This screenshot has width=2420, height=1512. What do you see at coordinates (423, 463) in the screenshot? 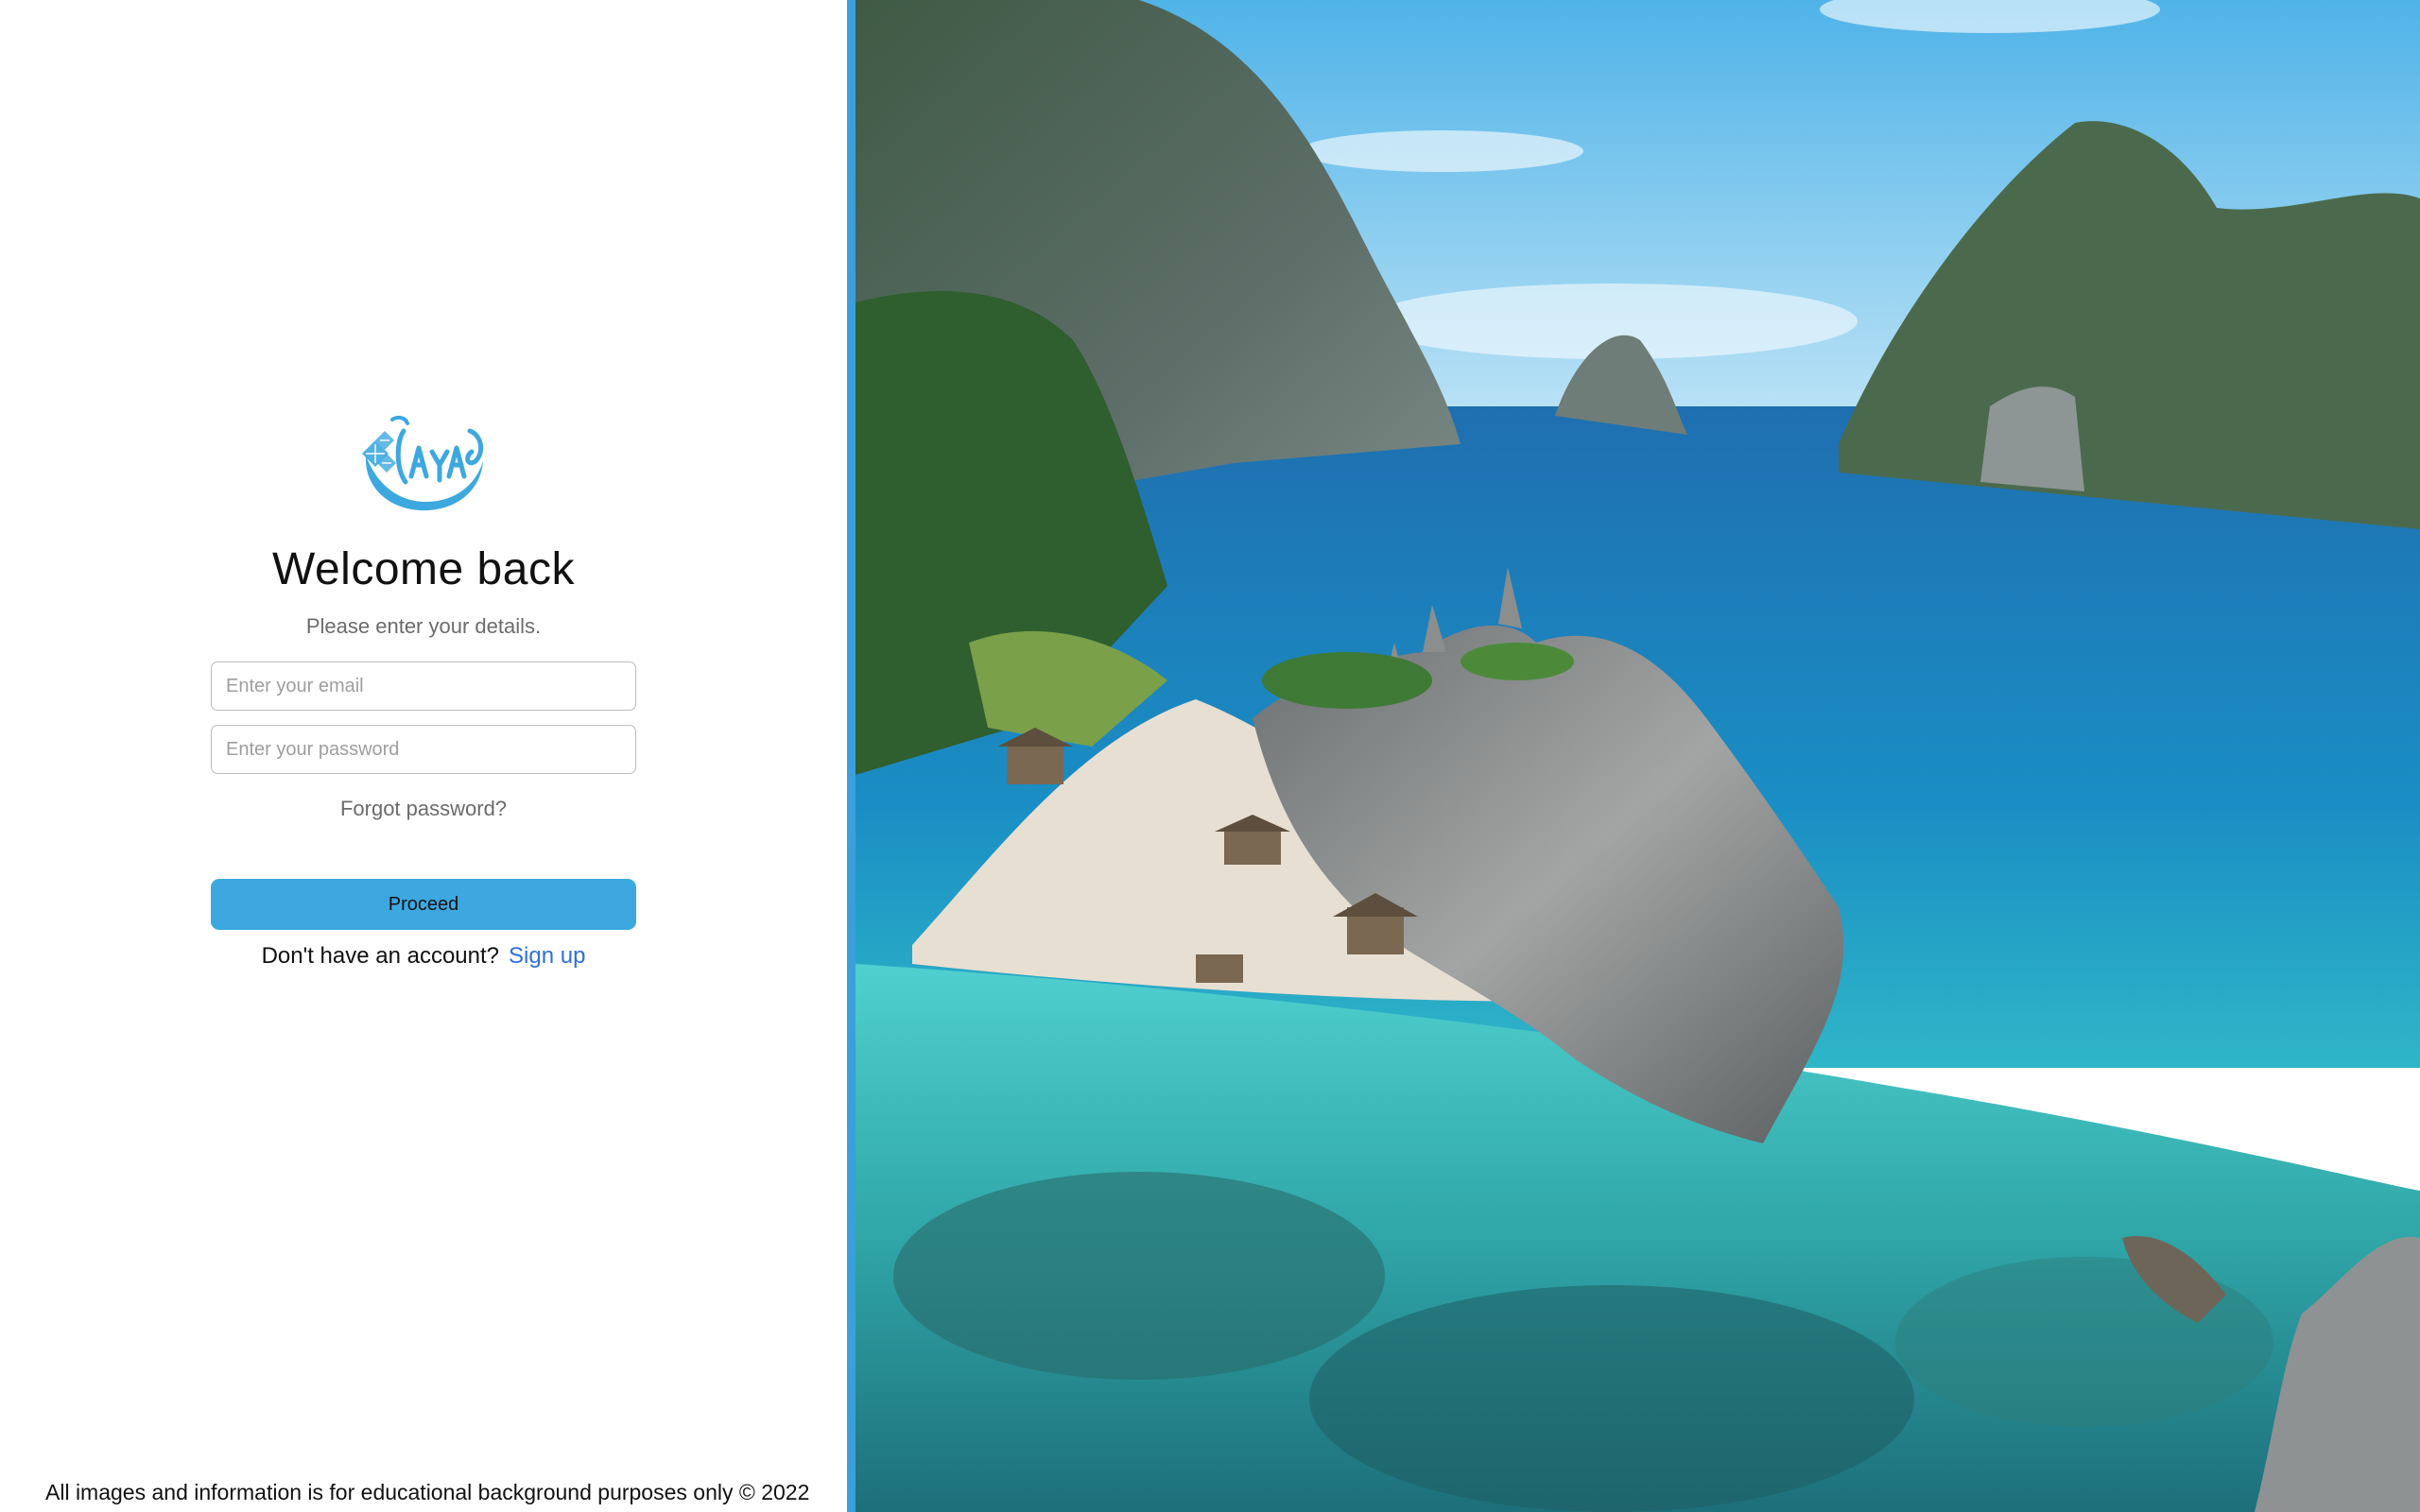
I see `brand-logo-icon` at bounding box center [423, 463].